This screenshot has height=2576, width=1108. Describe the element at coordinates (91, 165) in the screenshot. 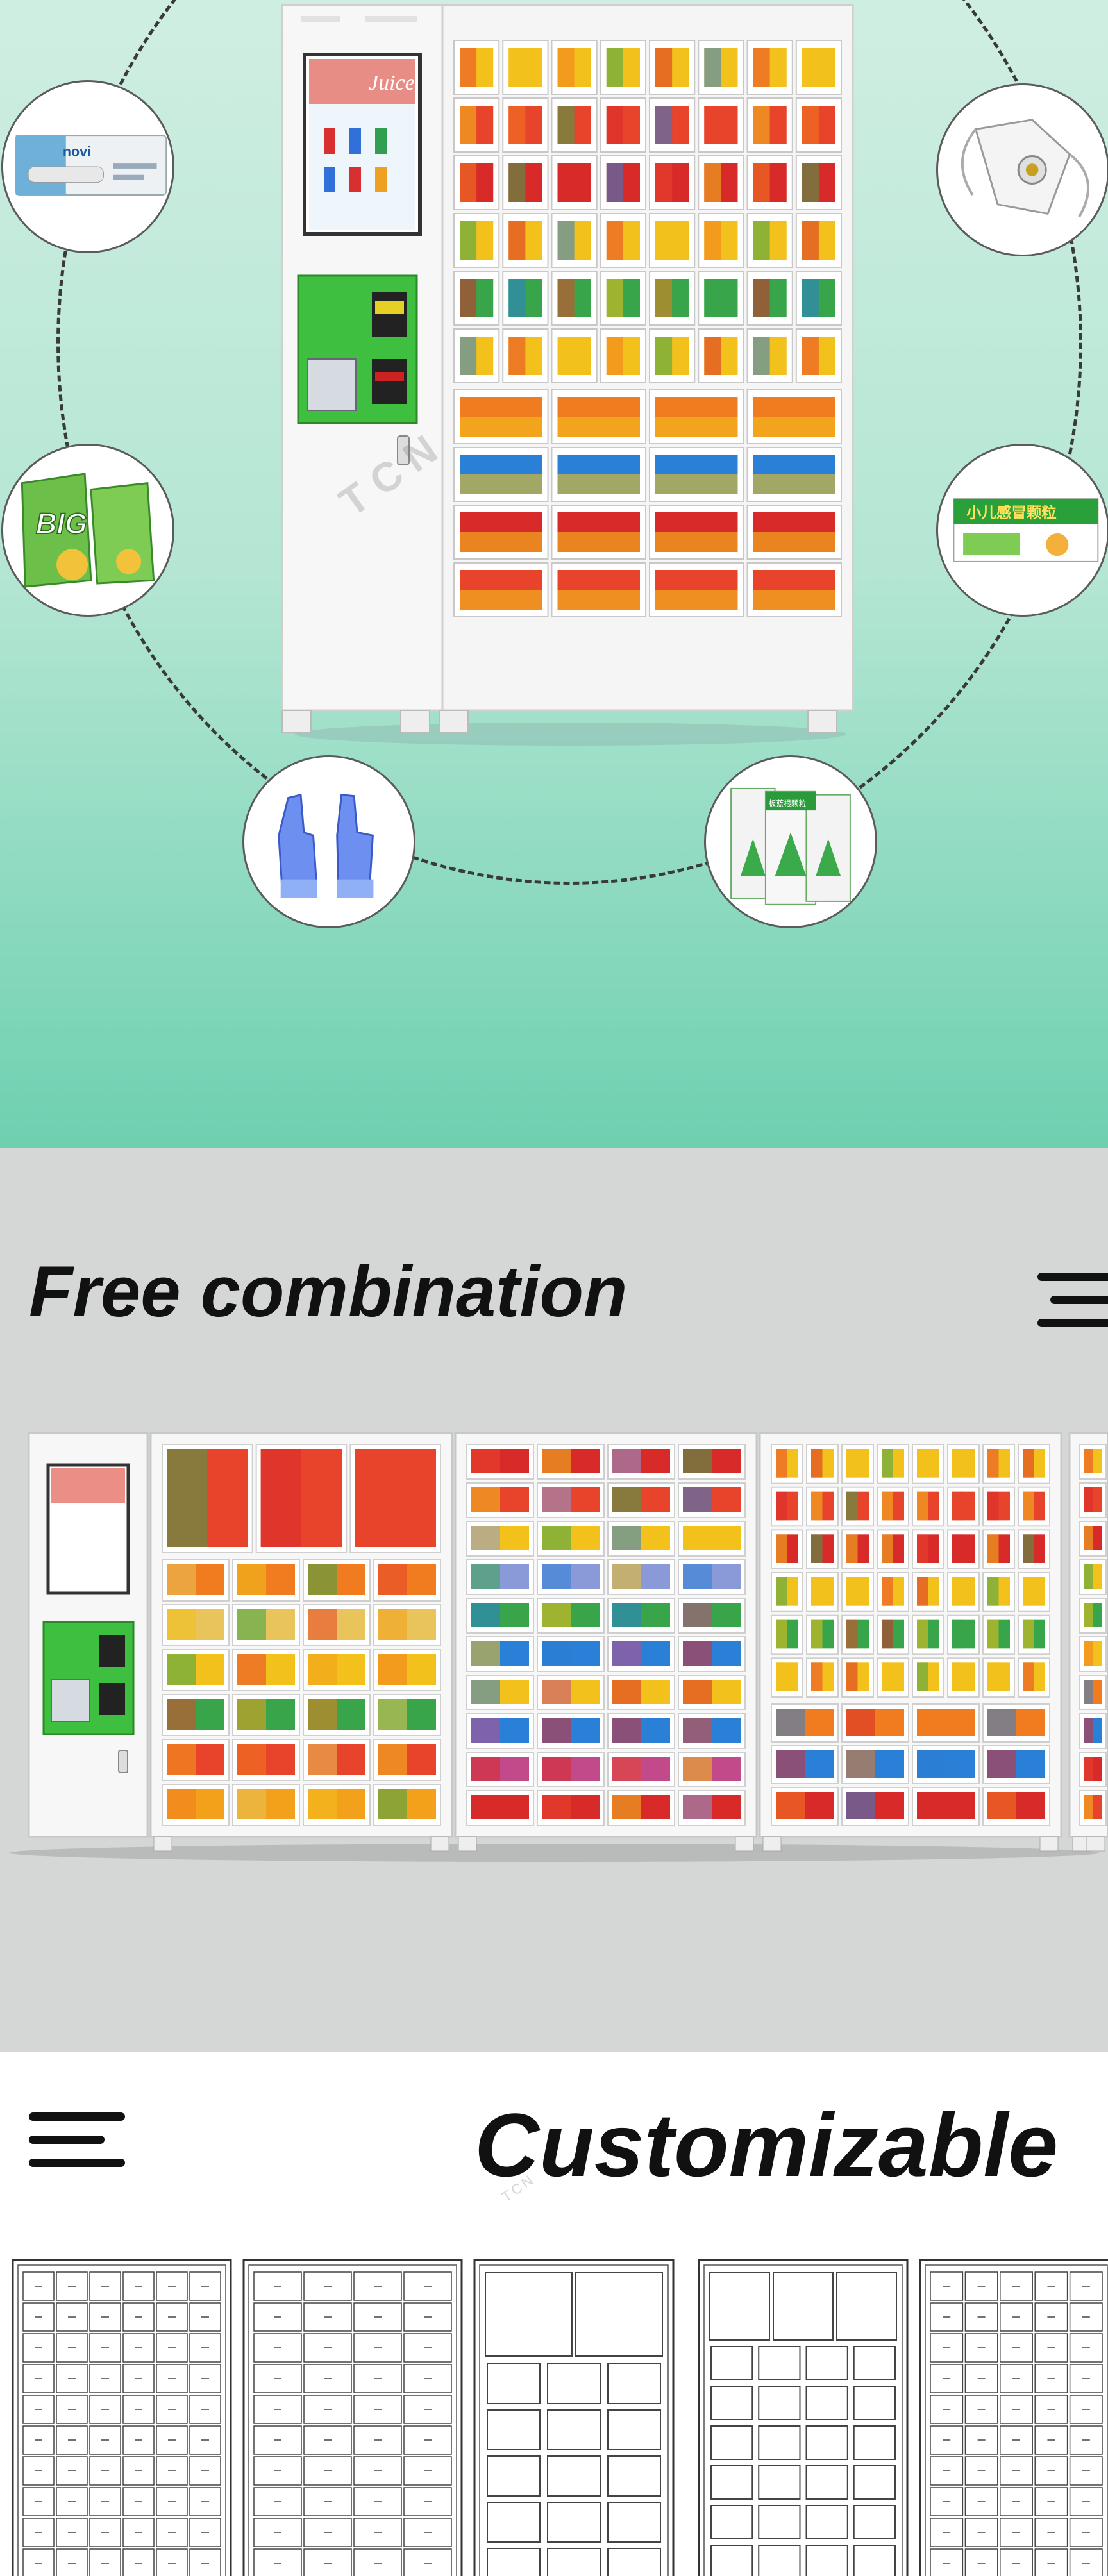

I see `thermometer-icon: novi` at that location.